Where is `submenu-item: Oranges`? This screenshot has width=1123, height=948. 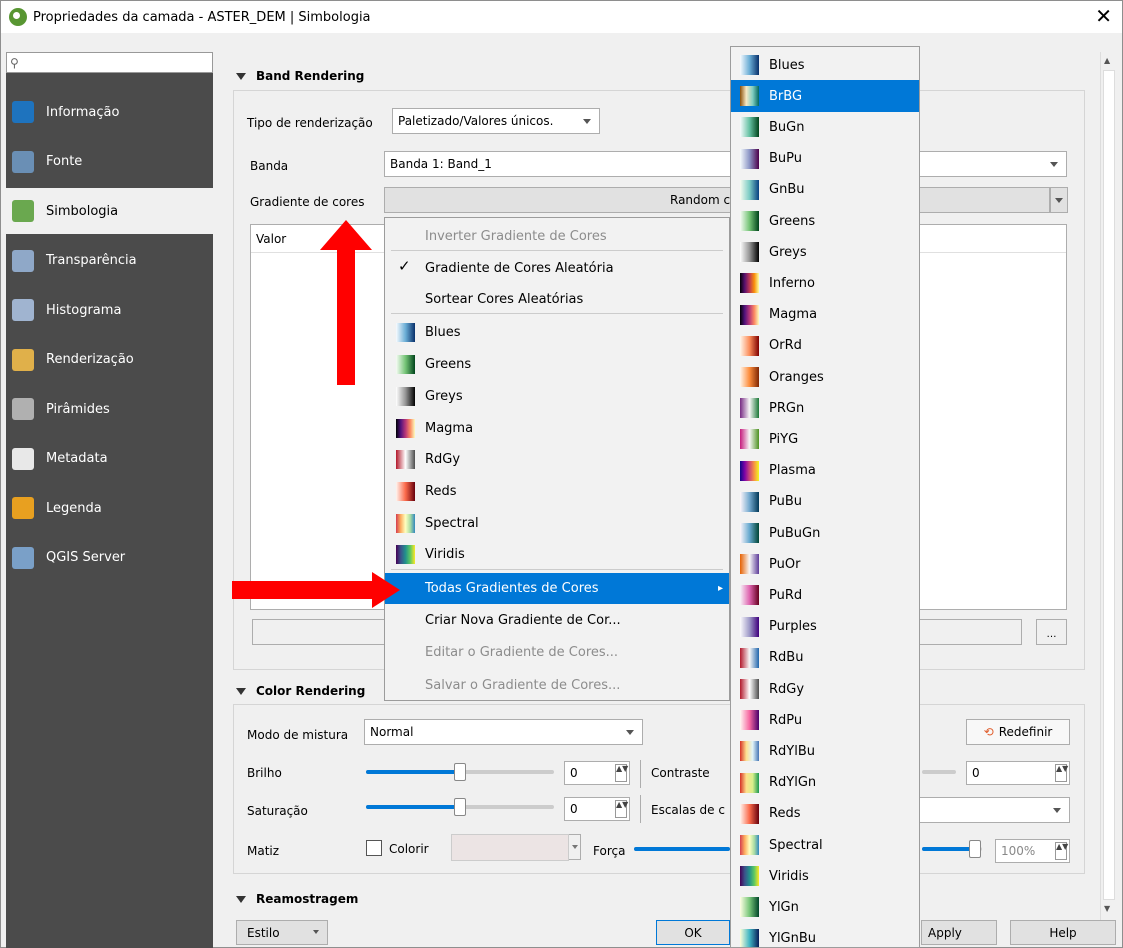 submenu-item: Oranges is located at coordinates (825, 377).